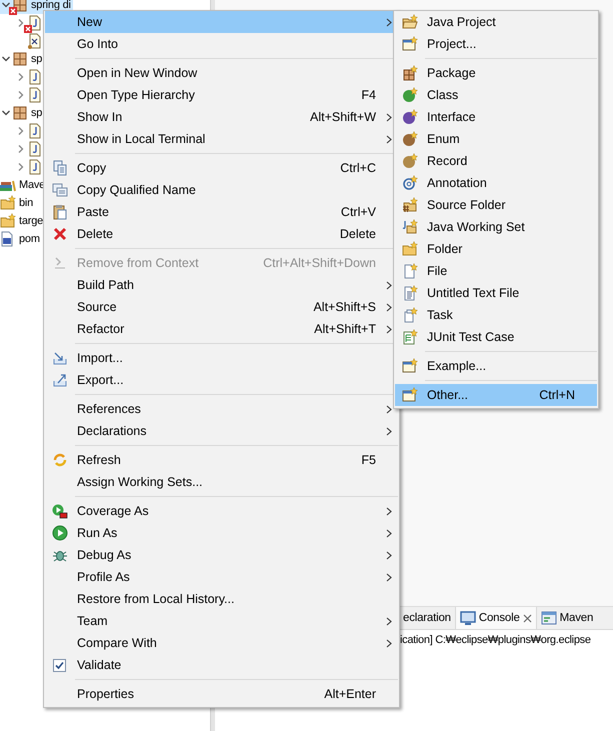 Image resolution: width=613 pixels, height=731 pixels. What do you see at coordinates (60, 533) in the screenshot?
I see `run-icon` at bounding box center [60, 533].